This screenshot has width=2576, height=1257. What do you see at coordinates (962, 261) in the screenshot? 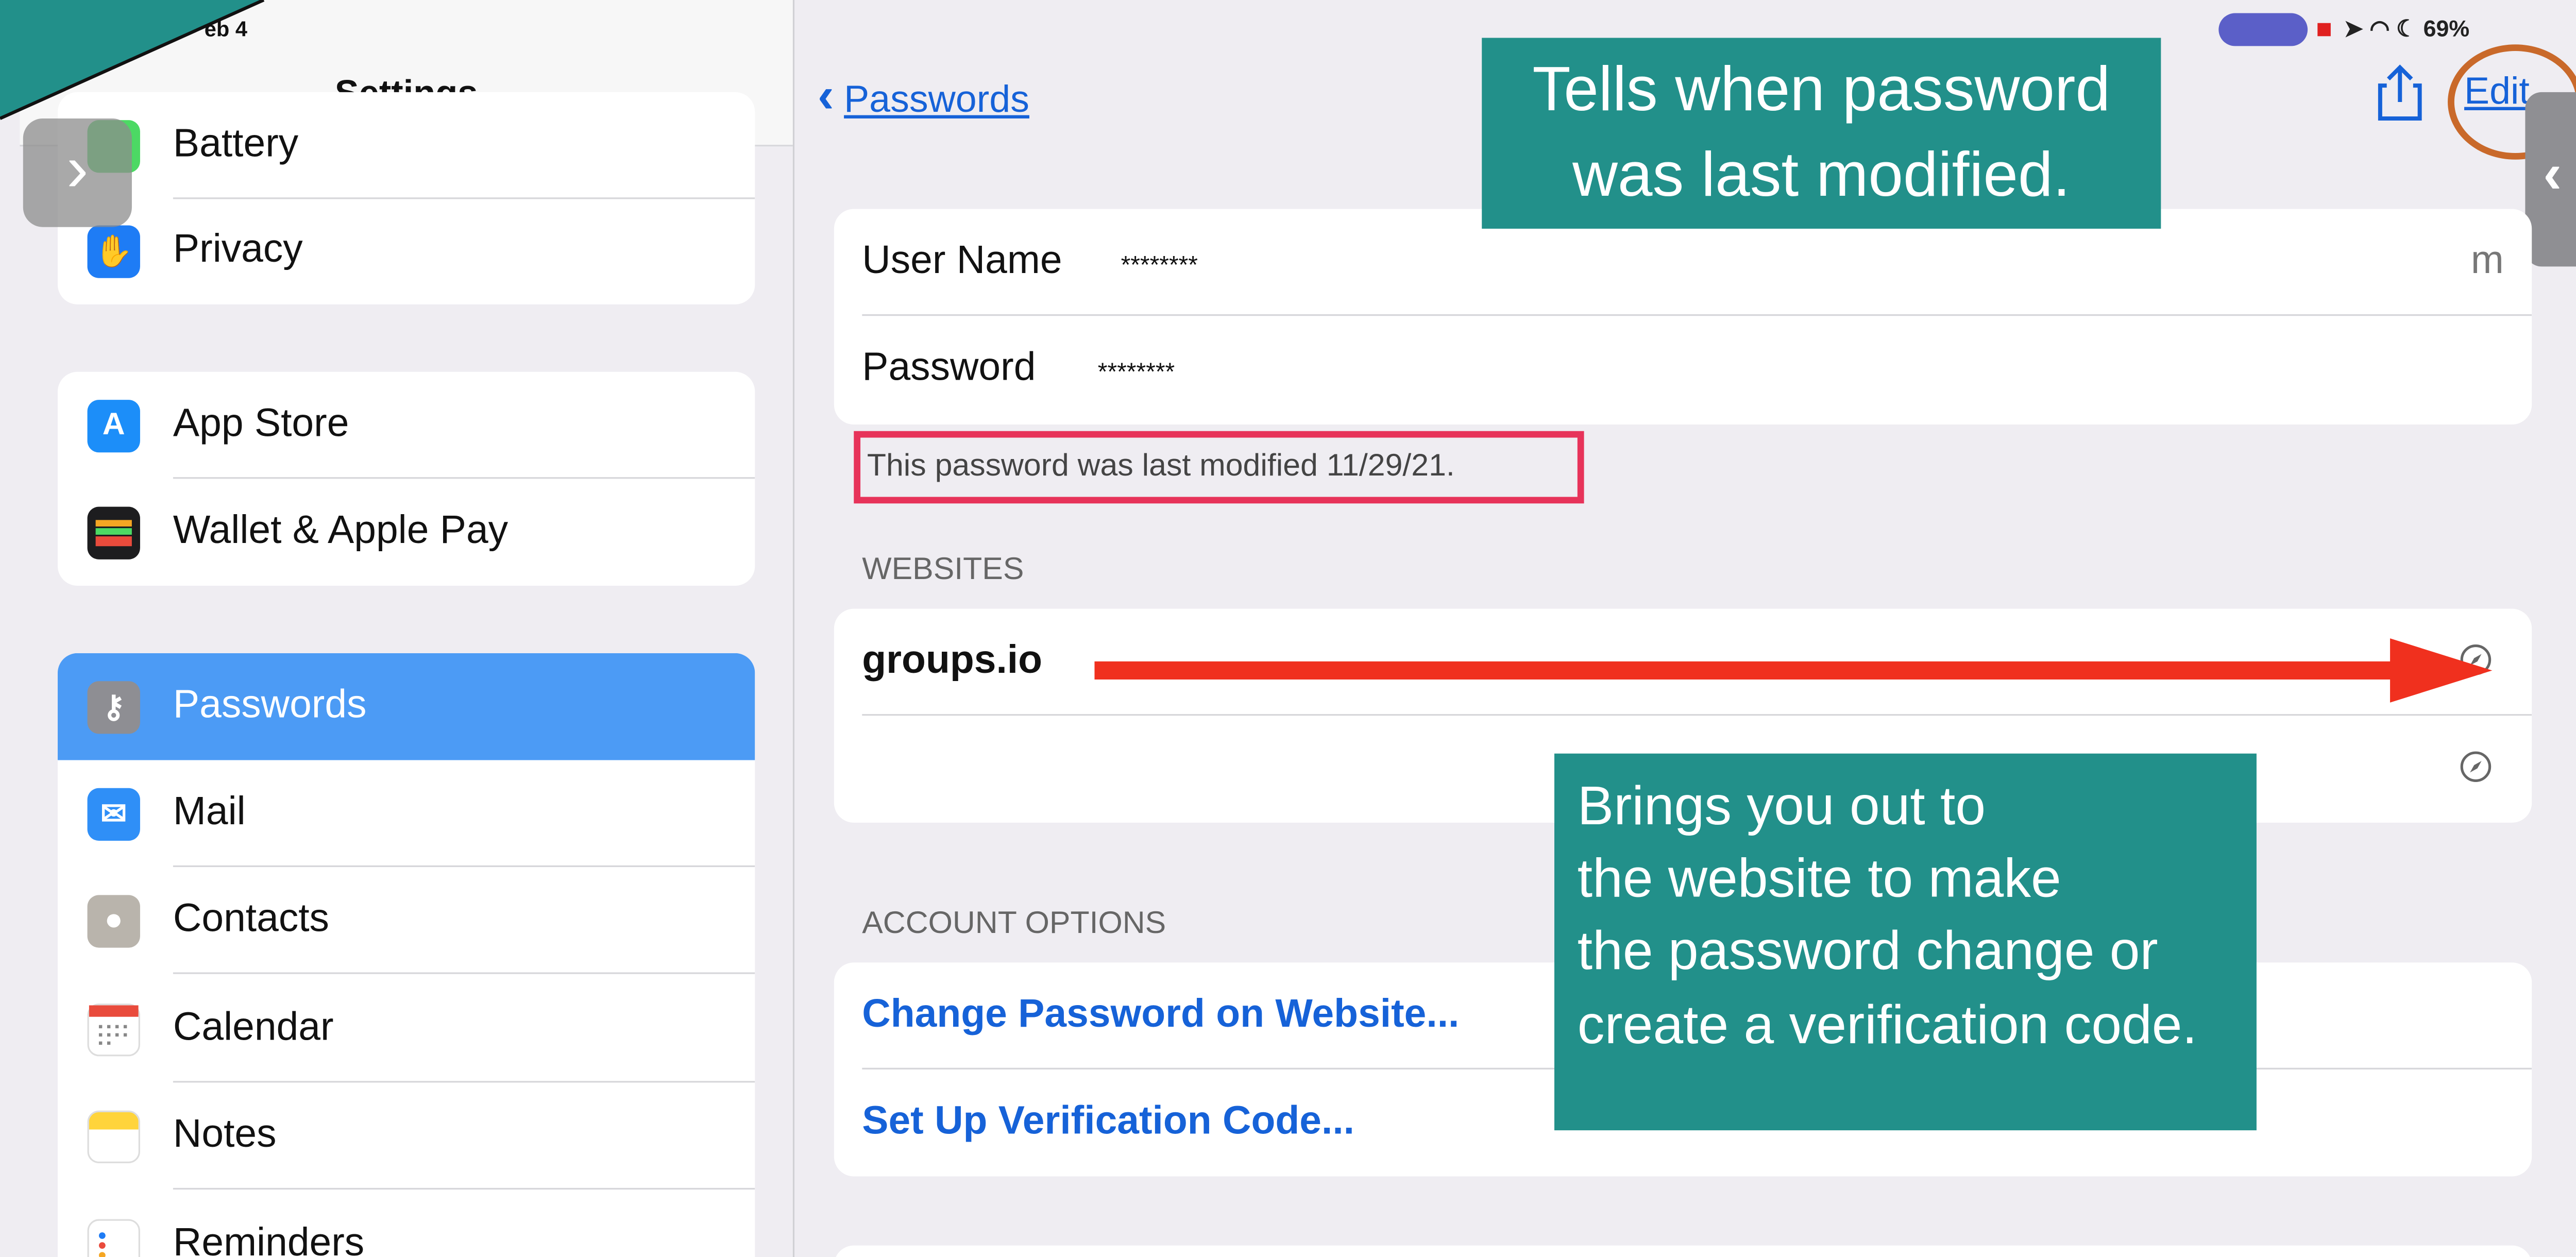
I see `username-label: User Name` at bounding box center [962, 261].